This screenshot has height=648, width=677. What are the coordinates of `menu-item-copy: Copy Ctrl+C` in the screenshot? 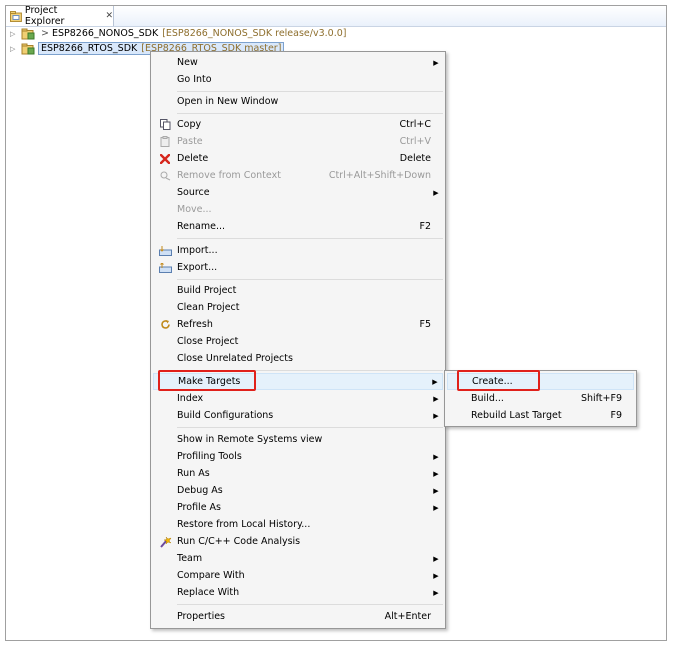 It's located at (298, 124).